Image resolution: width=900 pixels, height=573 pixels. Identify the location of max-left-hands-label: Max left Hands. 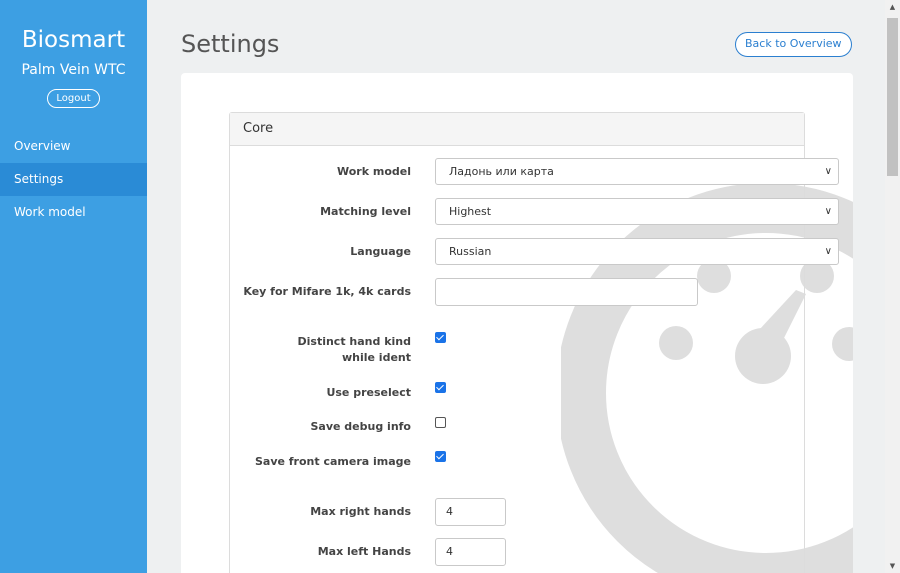
(364, 551).